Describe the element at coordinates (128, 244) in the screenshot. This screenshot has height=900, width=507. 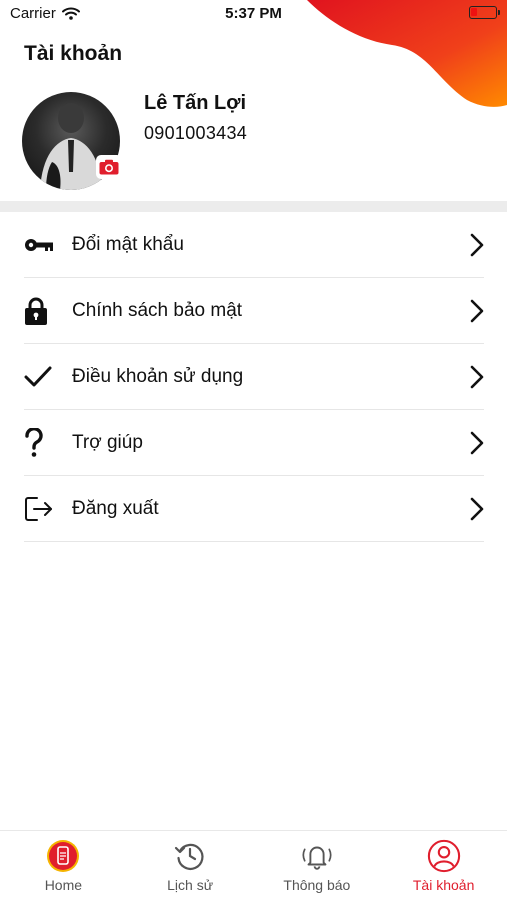
I see `menu-label-change-password: Đổi mật khẩu` at that location.